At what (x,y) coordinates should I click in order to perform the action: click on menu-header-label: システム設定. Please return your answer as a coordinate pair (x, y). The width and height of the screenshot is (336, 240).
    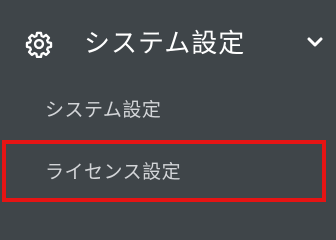
    Looking at the image, I should click on (165, 44).